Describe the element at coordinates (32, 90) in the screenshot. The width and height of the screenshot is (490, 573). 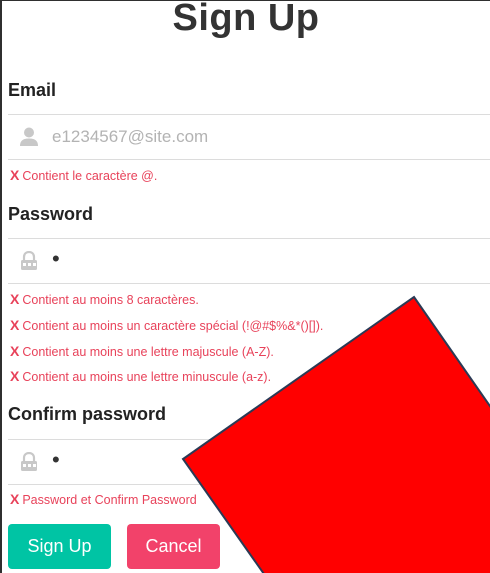
I see `email-label: Email` at that location.